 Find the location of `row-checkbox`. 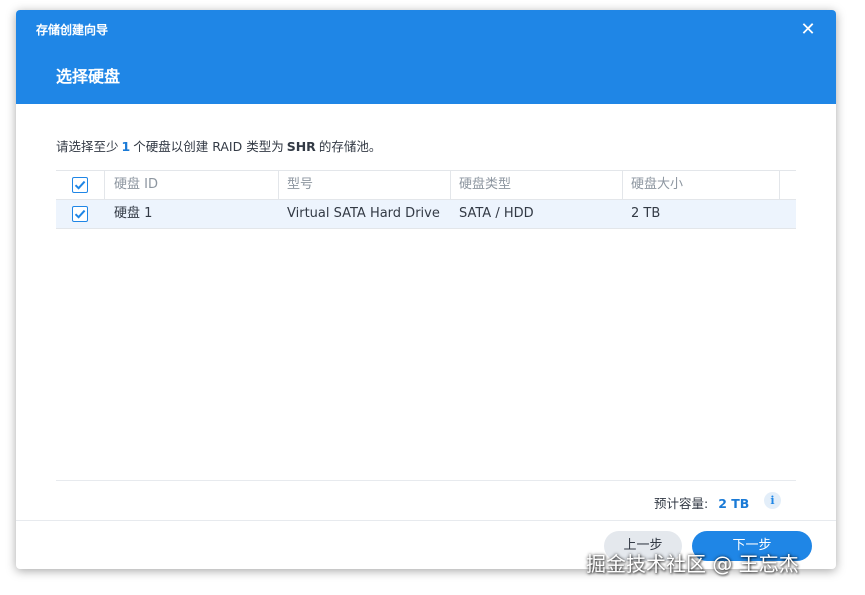

row-checkbox is located at coordinates (80, 214).